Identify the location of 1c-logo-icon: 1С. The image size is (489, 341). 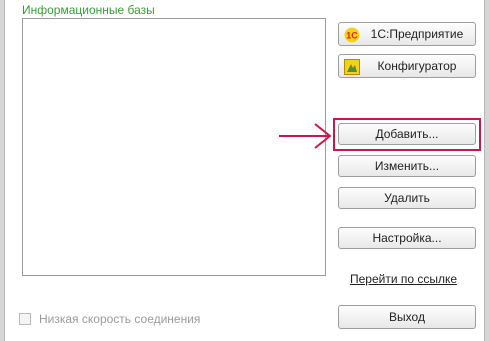
(352, 35).